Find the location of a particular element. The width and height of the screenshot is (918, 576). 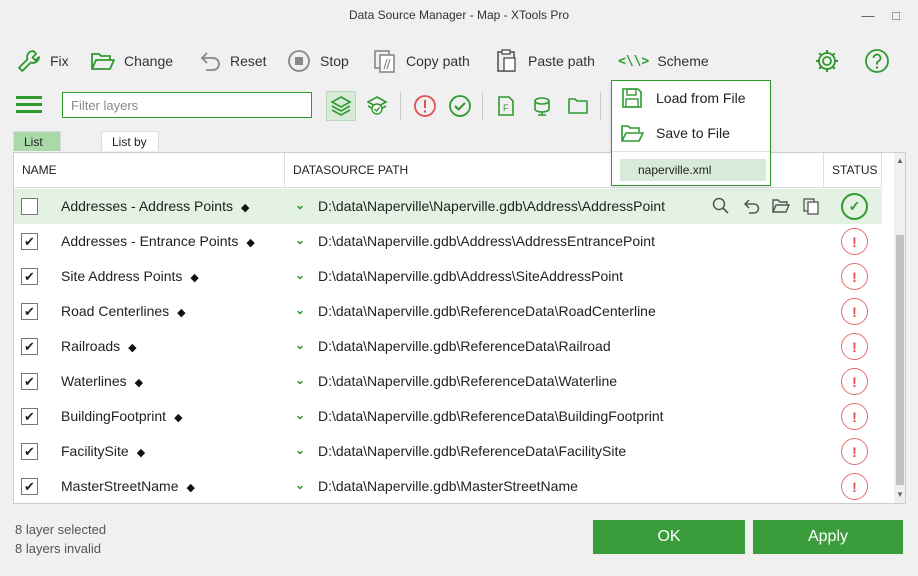

help-button is located at coordinates (877, 61).